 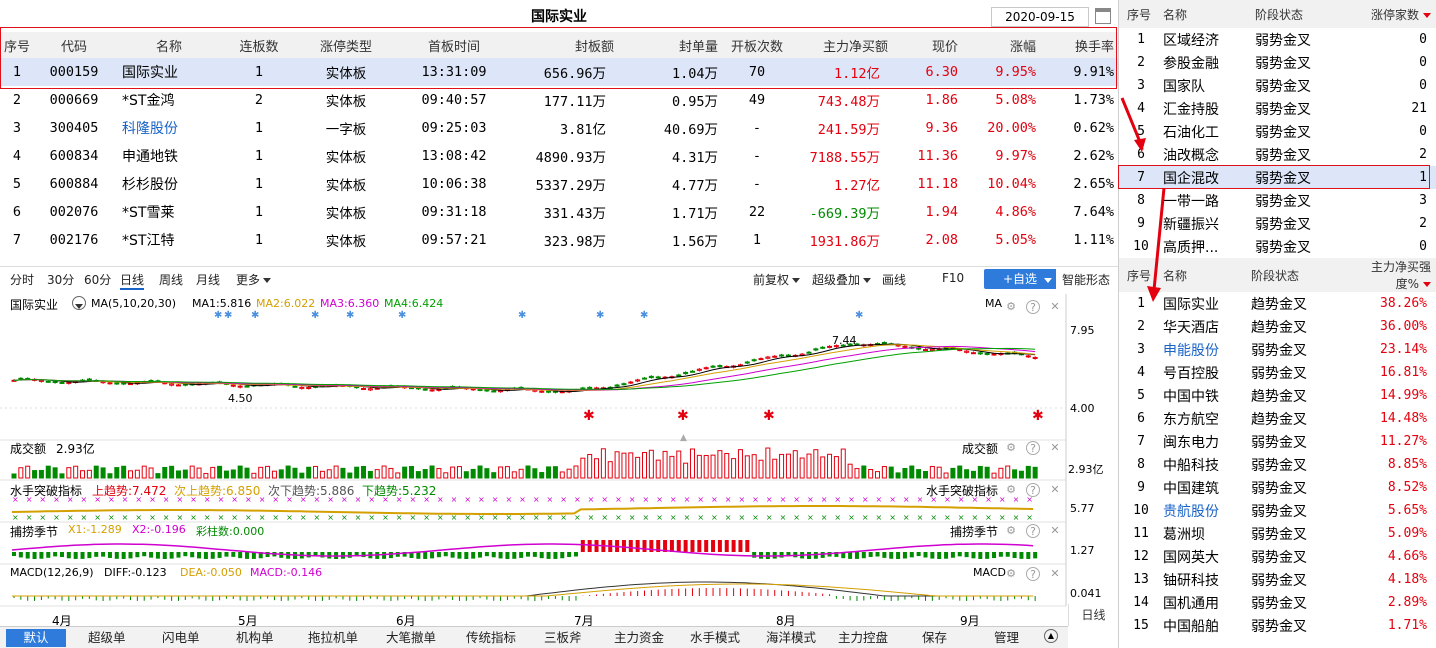 What do you see at coordinates (1103, 16) in the screenshot?
I see `calendar-icon` at bounding box center [1103, 16].